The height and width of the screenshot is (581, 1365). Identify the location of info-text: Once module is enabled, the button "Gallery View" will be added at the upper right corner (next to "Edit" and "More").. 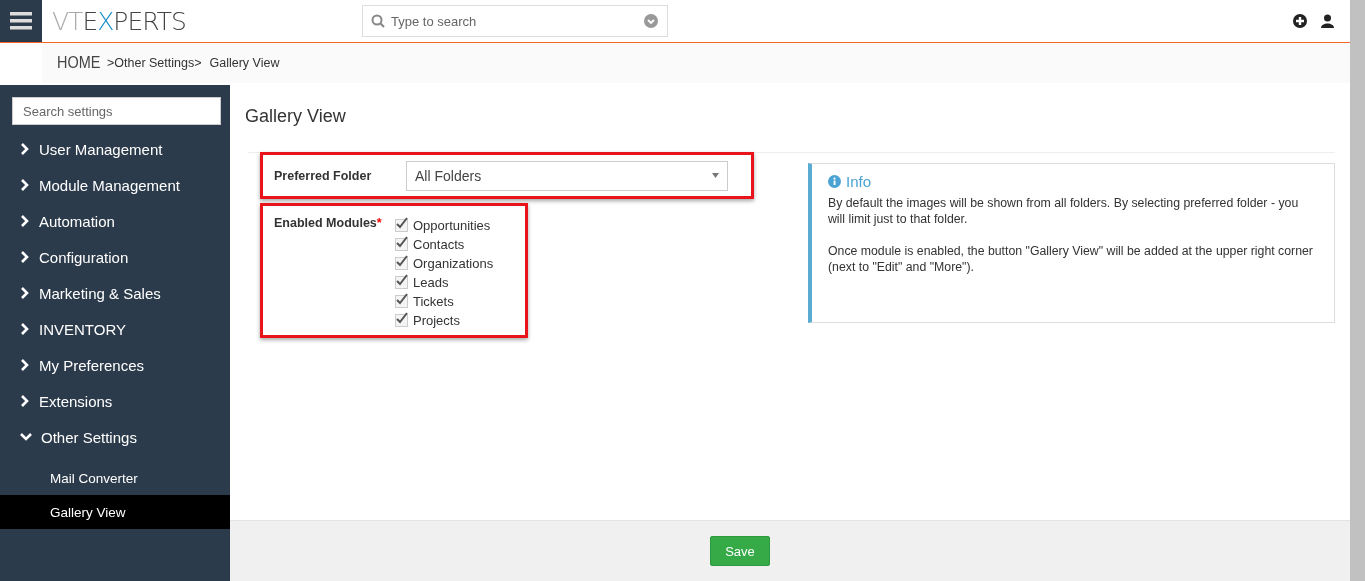
(1071, 259).